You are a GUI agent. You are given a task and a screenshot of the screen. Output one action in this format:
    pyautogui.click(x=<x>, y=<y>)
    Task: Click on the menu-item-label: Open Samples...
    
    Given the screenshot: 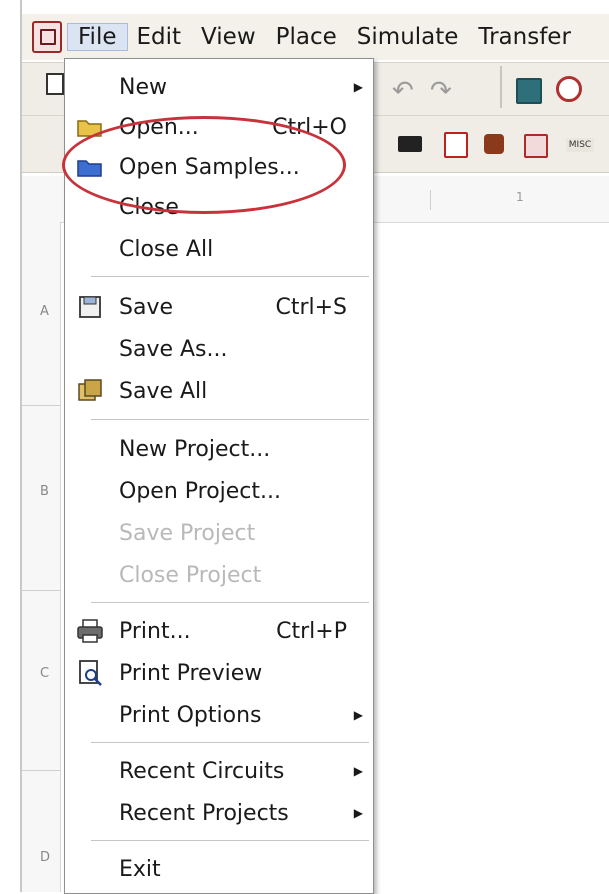 What is the action you would take?
    pyautogui.click(x=209, y=167)
    